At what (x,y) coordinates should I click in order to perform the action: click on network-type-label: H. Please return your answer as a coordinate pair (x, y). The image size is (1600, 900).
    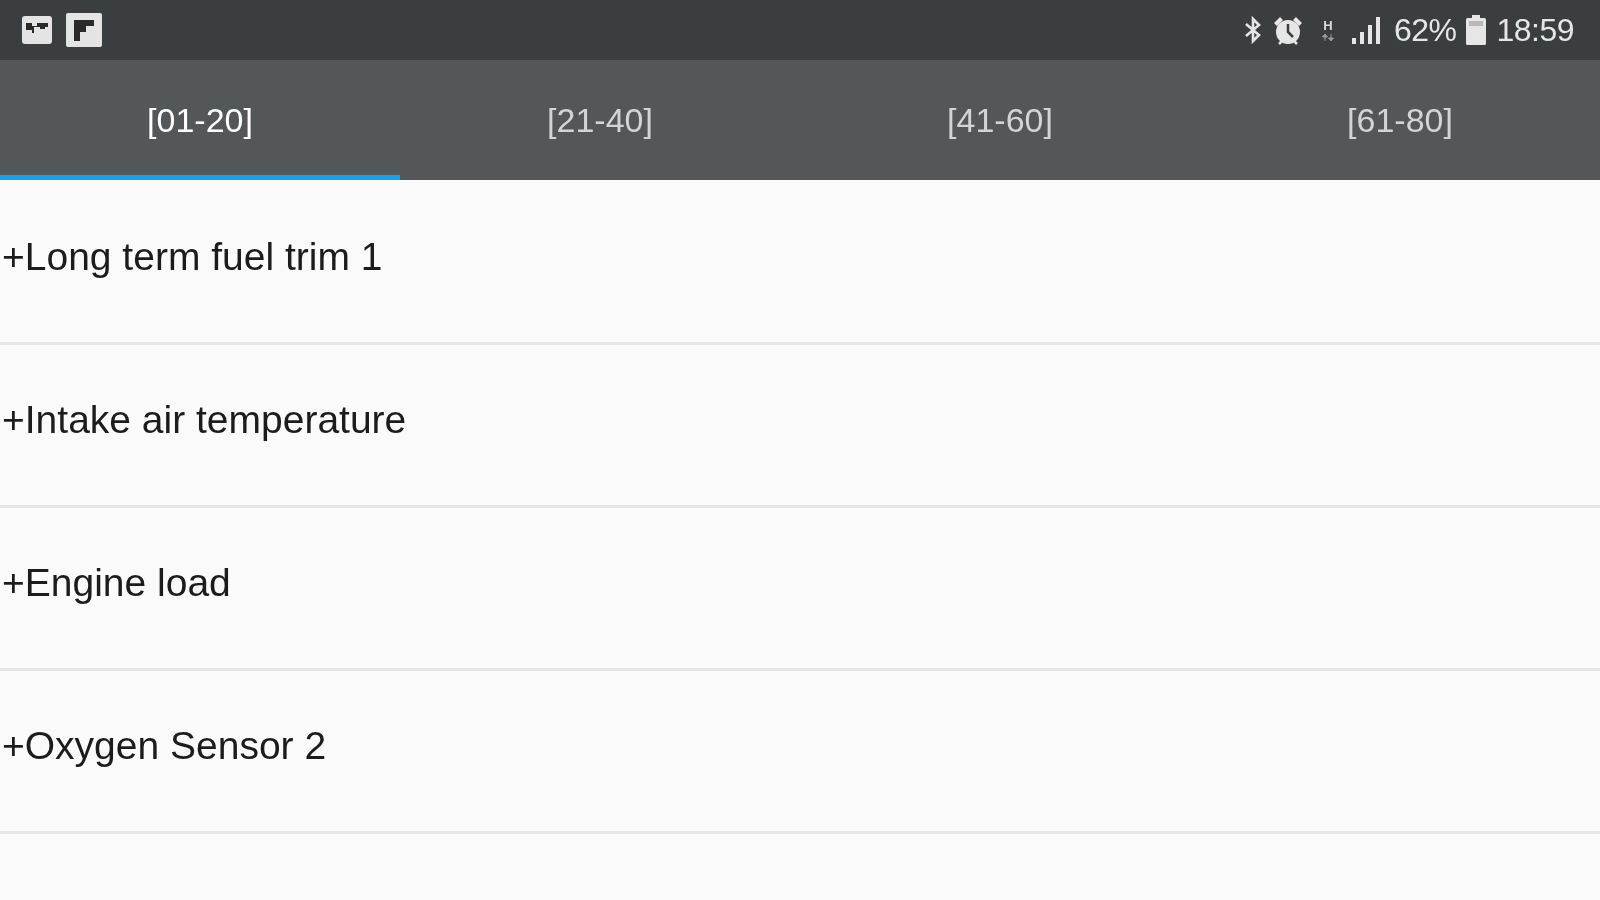
    Looking at the image, I should click on (1328, 25).